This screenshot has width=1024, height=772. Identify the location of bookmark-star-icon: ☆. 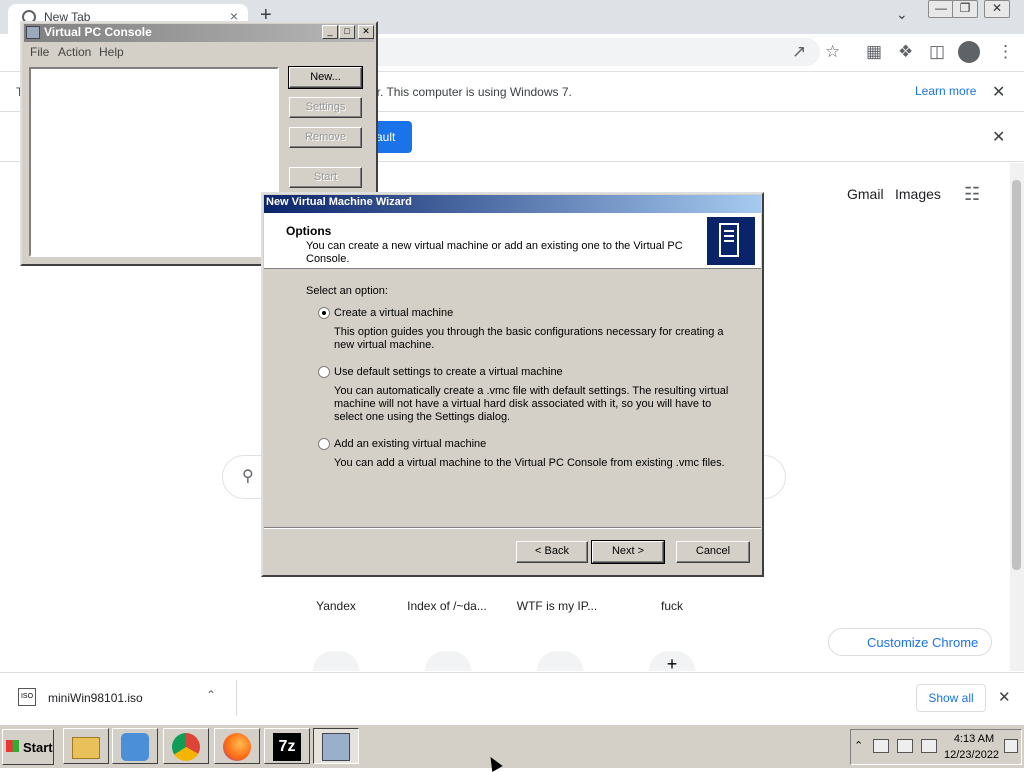
(832, 52).